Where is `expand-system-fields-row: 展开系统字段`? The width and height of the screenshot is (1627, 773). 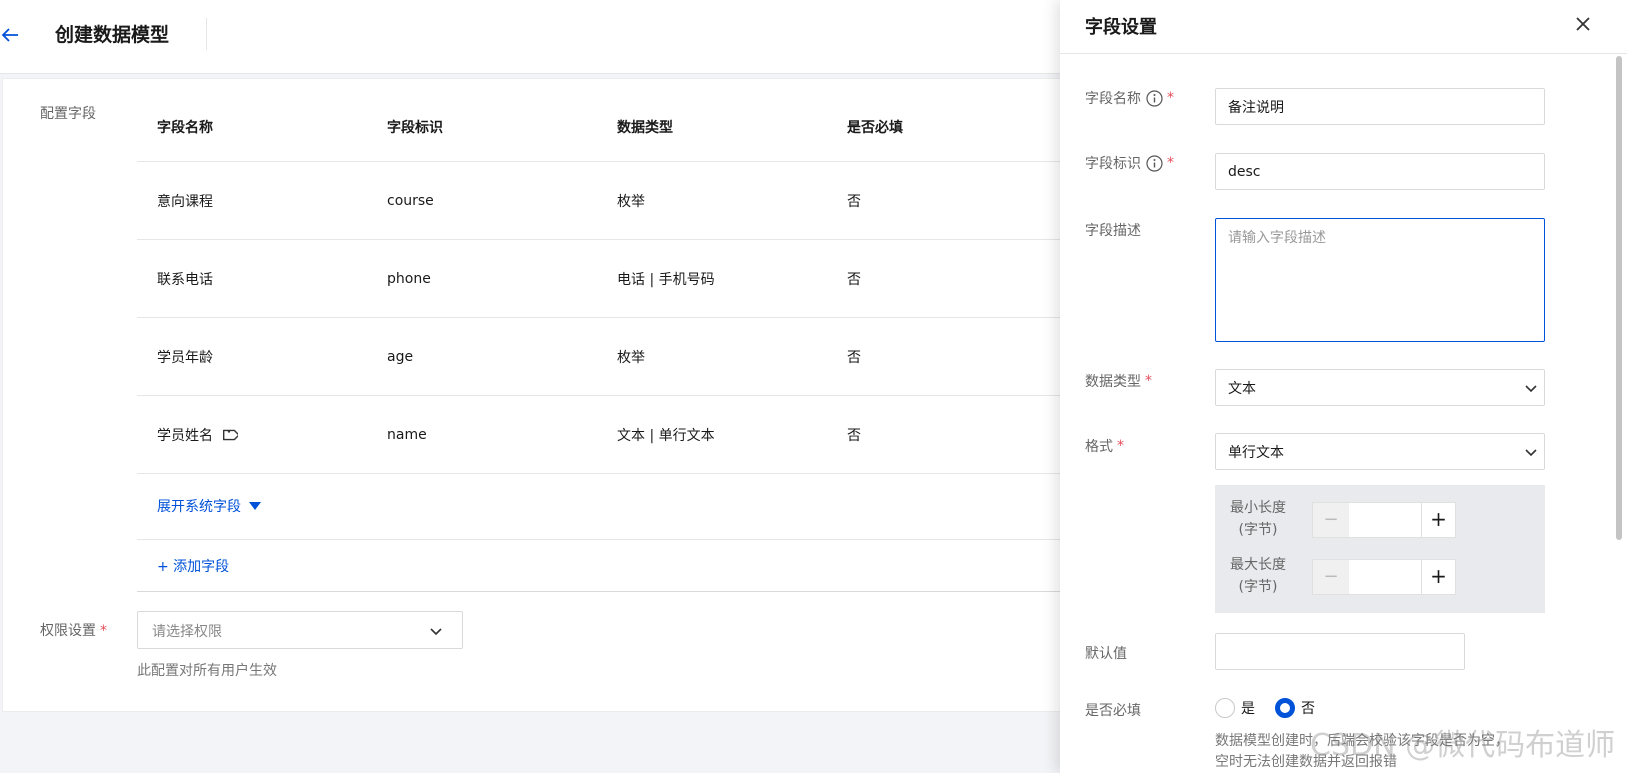
expand-system-fields-row: 展开系统字段 is located at coordinates (609, 507).